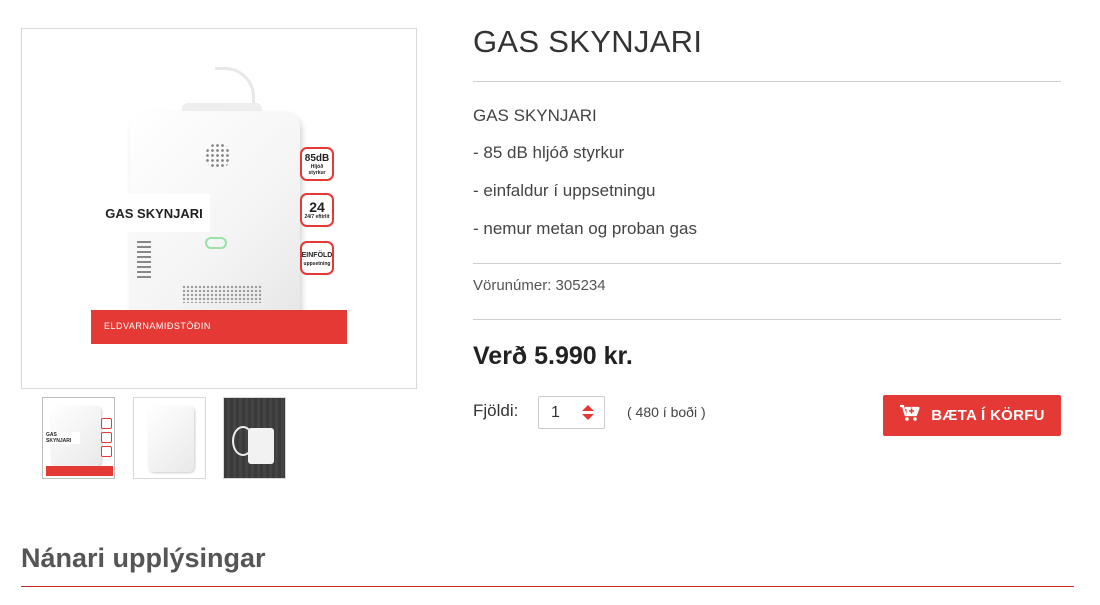 This screenshot has height=605, width=1100. Describe the element at coordinates (157, 326) in the screenshot. I see `brand-logo: ELDVARNAMIÐSTÖÐIN` at that location.